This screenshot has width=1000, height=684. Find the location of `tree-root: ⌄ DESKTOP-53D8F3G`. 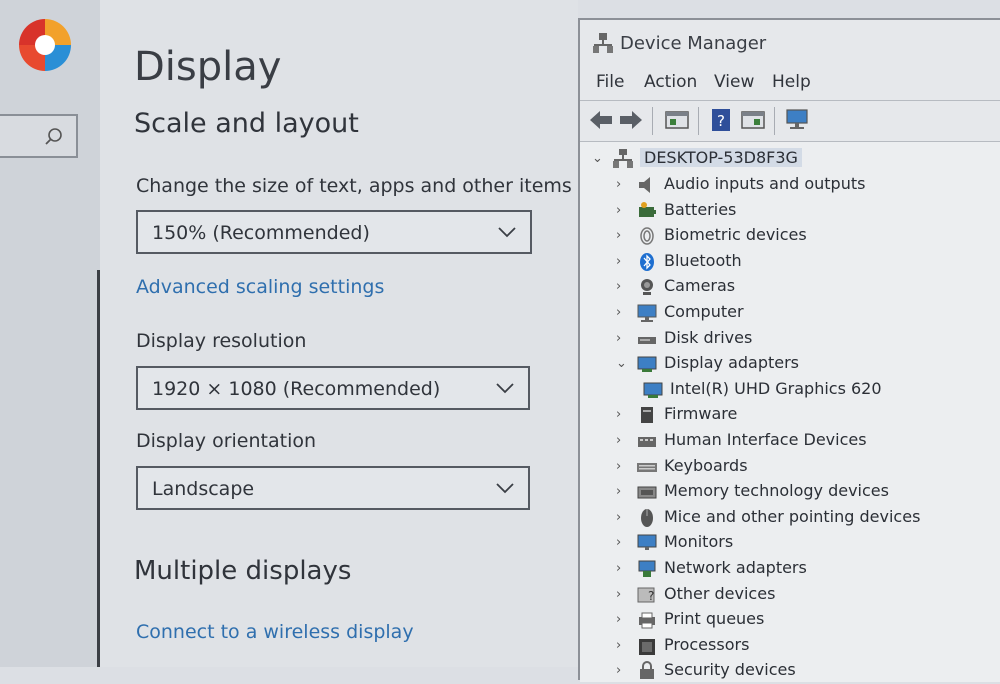

tree-root: ⌄ DESKTOP-53D8F3G is located at coordinates (792, 160).